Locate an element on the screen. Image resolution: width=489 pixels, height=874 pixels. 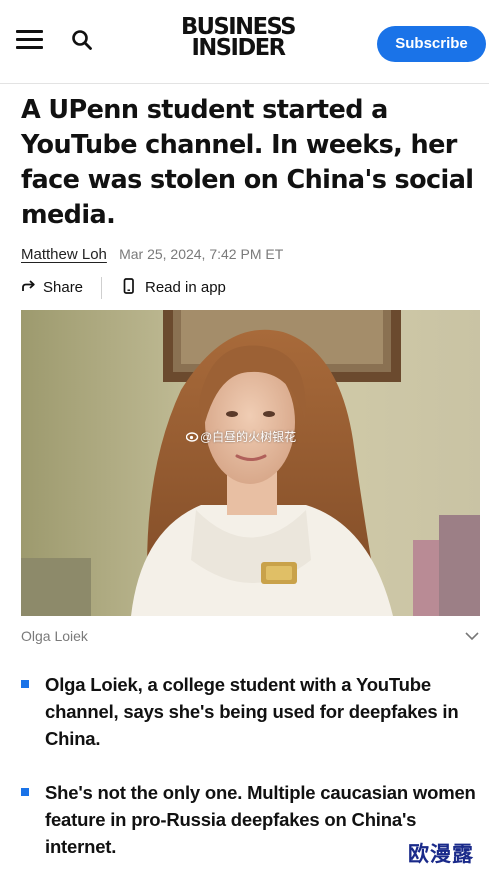
search-icon is located at coordinates (82, 40).